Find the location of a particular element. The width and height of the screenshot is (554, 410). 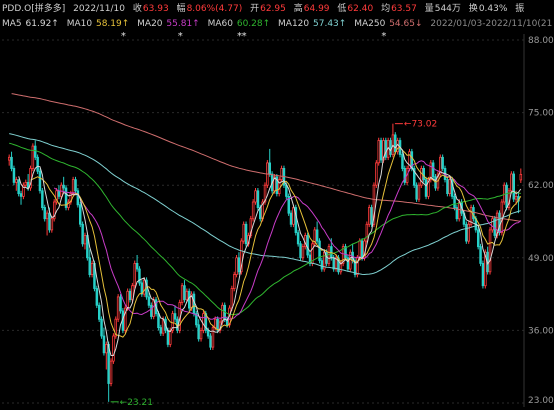

ma120-label: MA120 is located at coordinates (294, 24).